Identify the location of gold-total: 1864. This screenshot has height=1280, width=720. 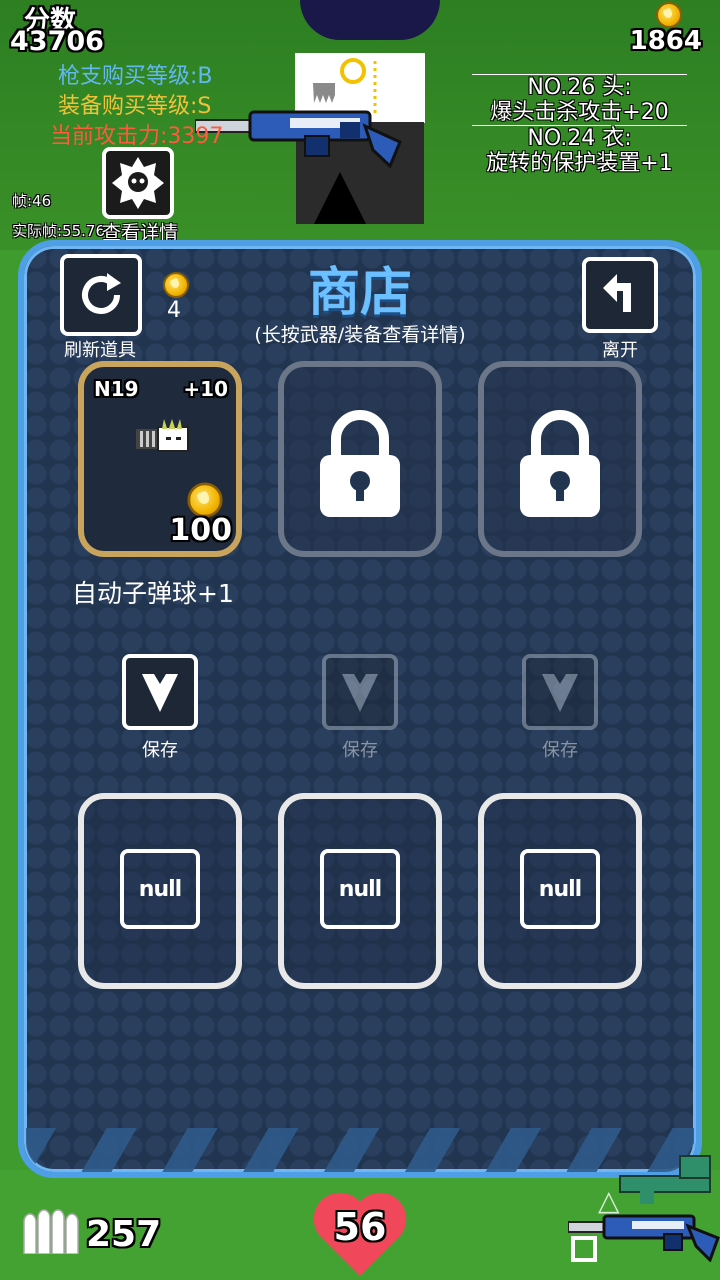
(665, 41).